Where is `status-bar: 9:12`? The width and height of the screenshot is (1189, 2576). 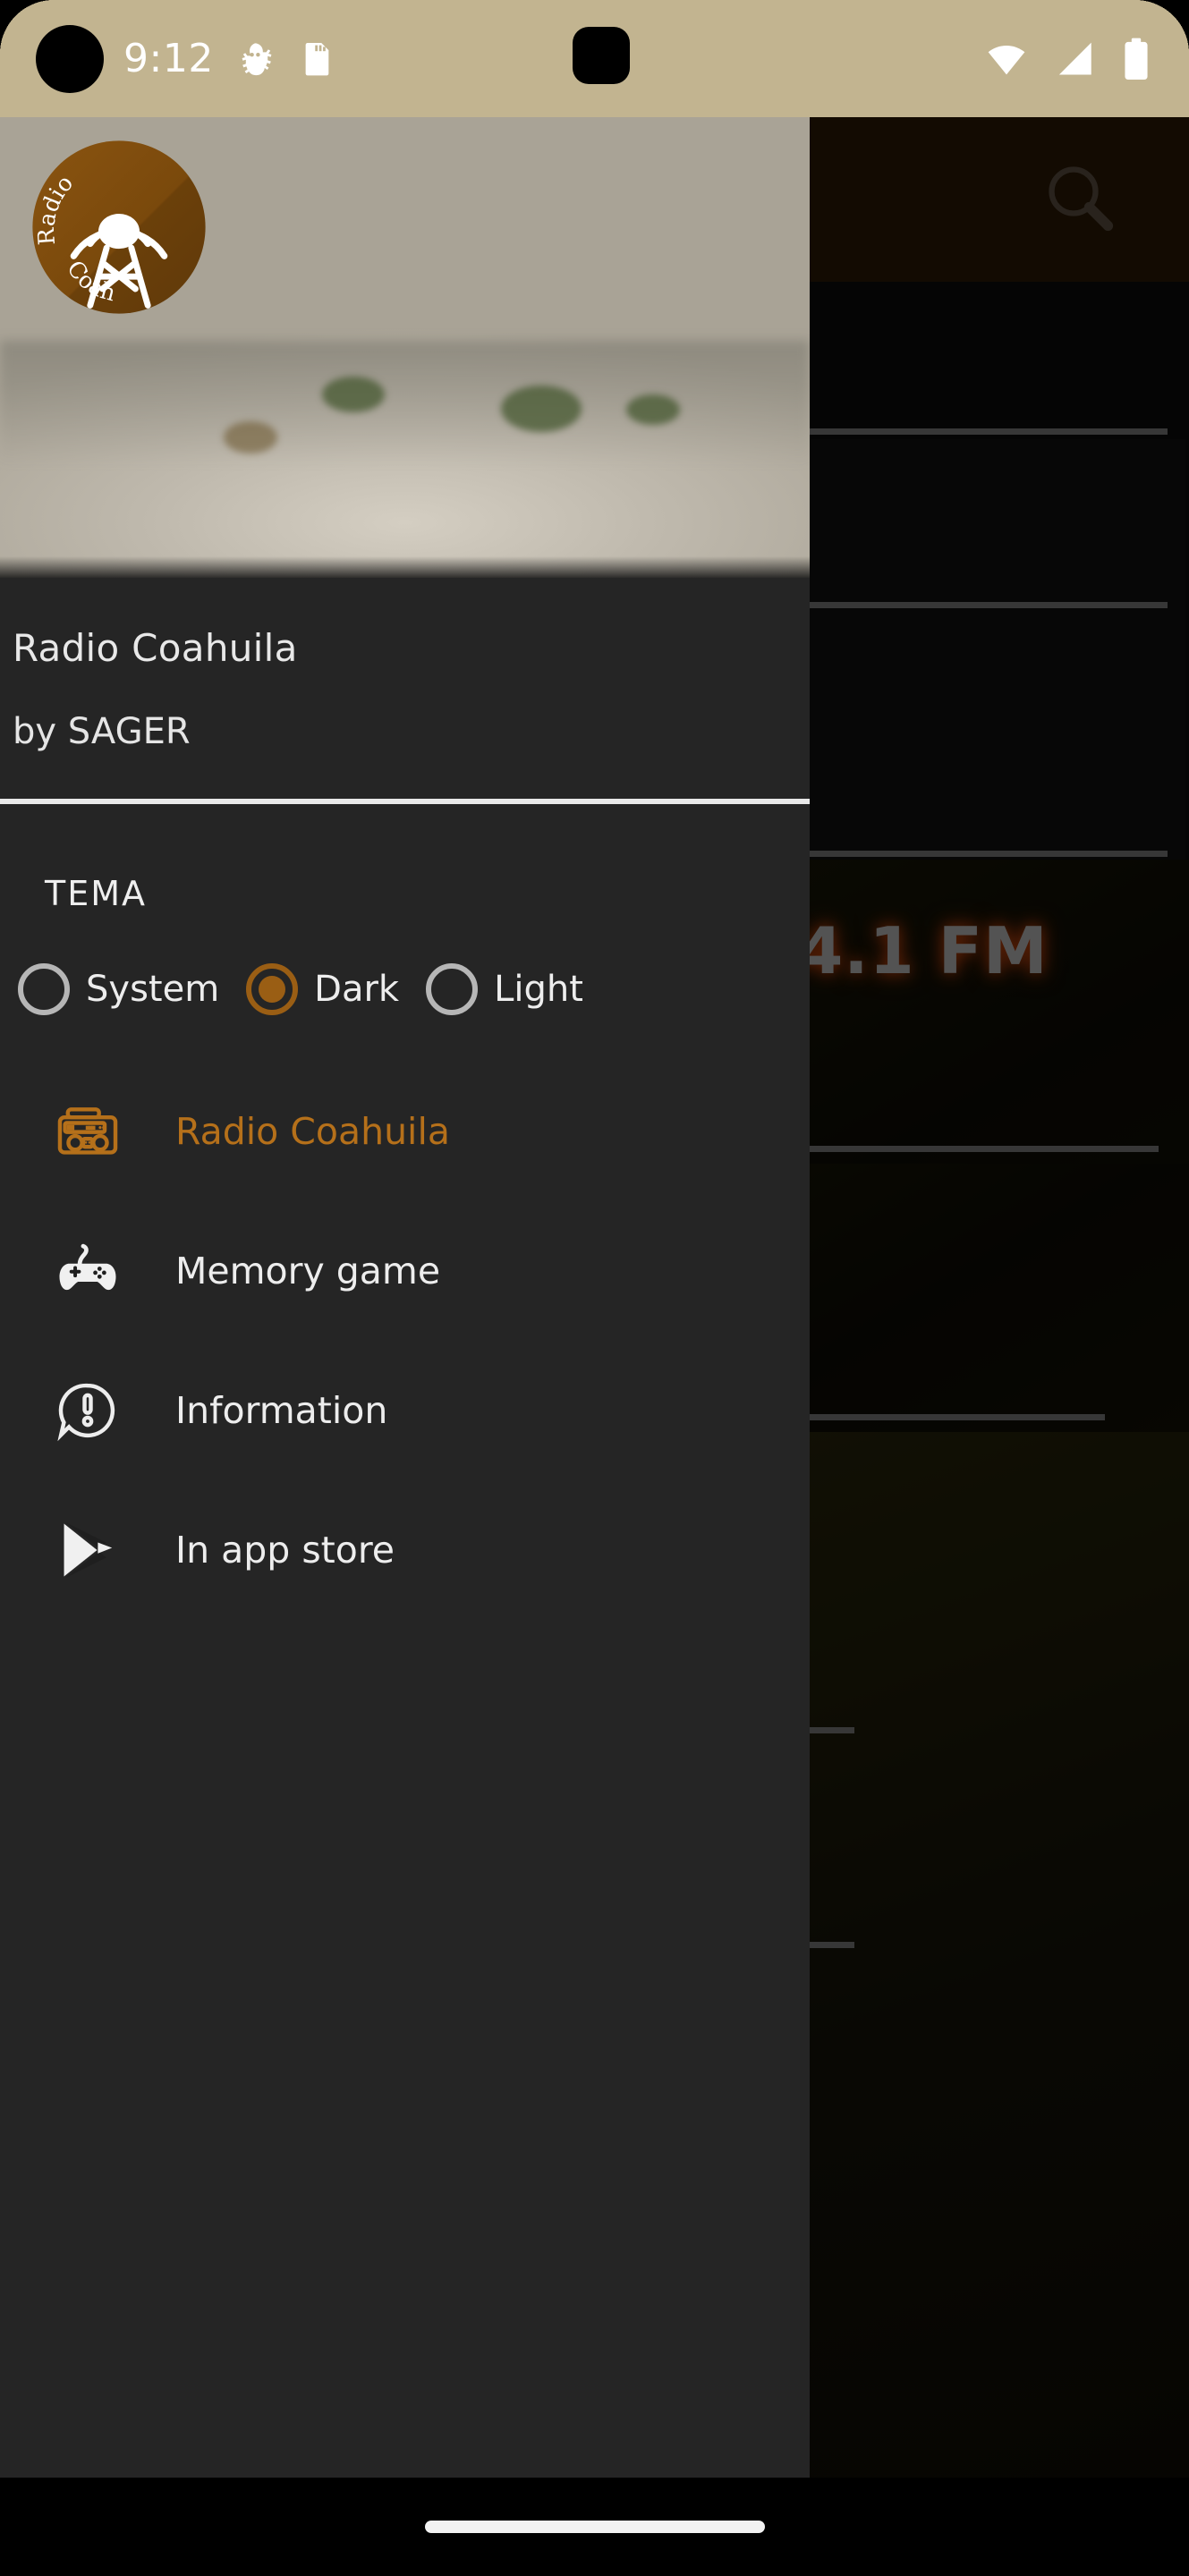 status-bar: 9:12 is located at coordinates (594, 58).